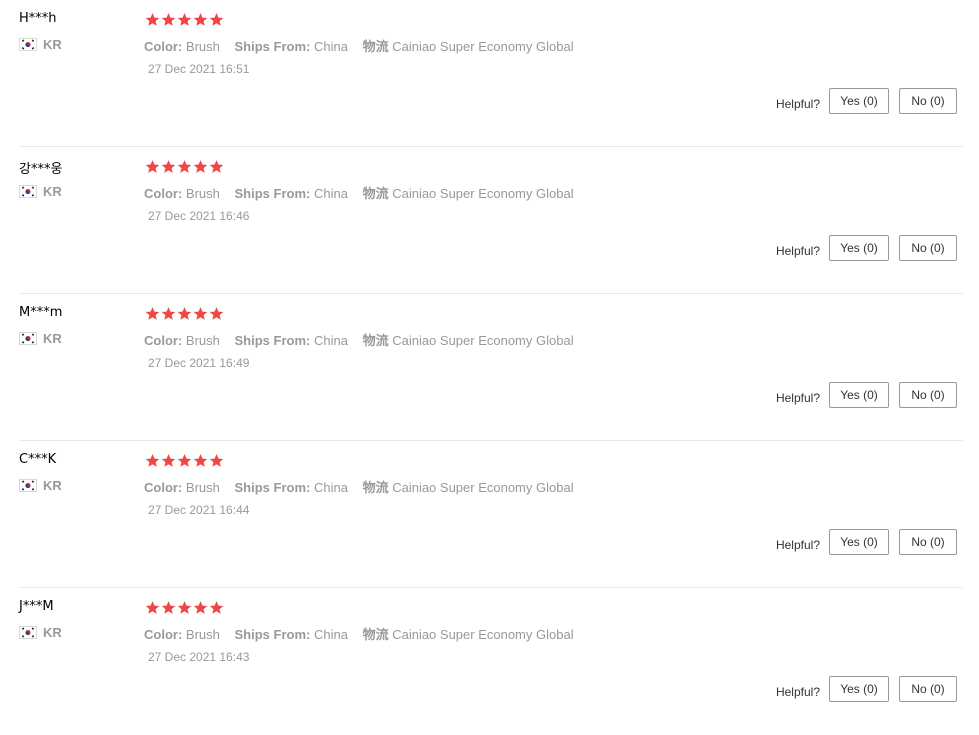  What do you see at coordinates (199, 69) in the screenshot?
I see `review-date: 27 Dec 2021 16:51` at bounding box center [199, 69].